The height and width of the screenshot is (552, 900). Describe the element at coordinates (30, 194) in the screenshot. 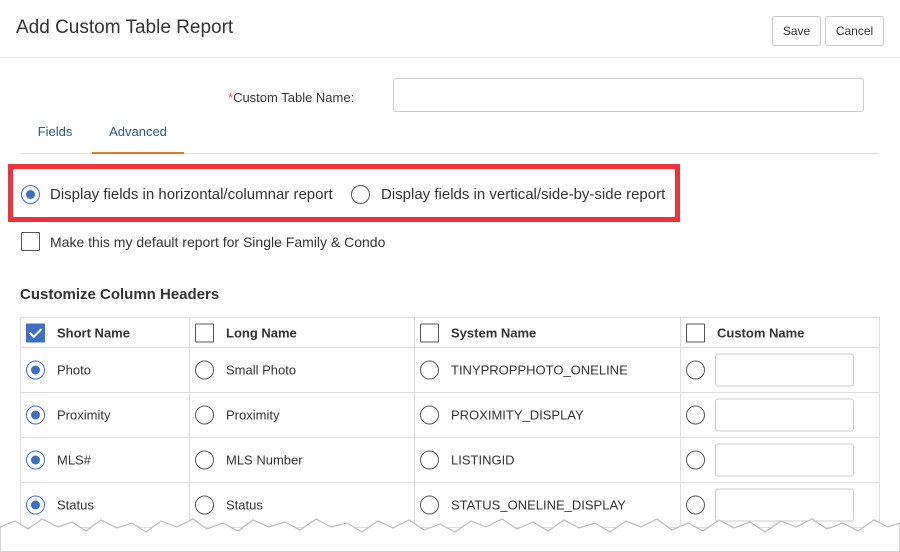

I see `horizontal-report-radio` at that location.